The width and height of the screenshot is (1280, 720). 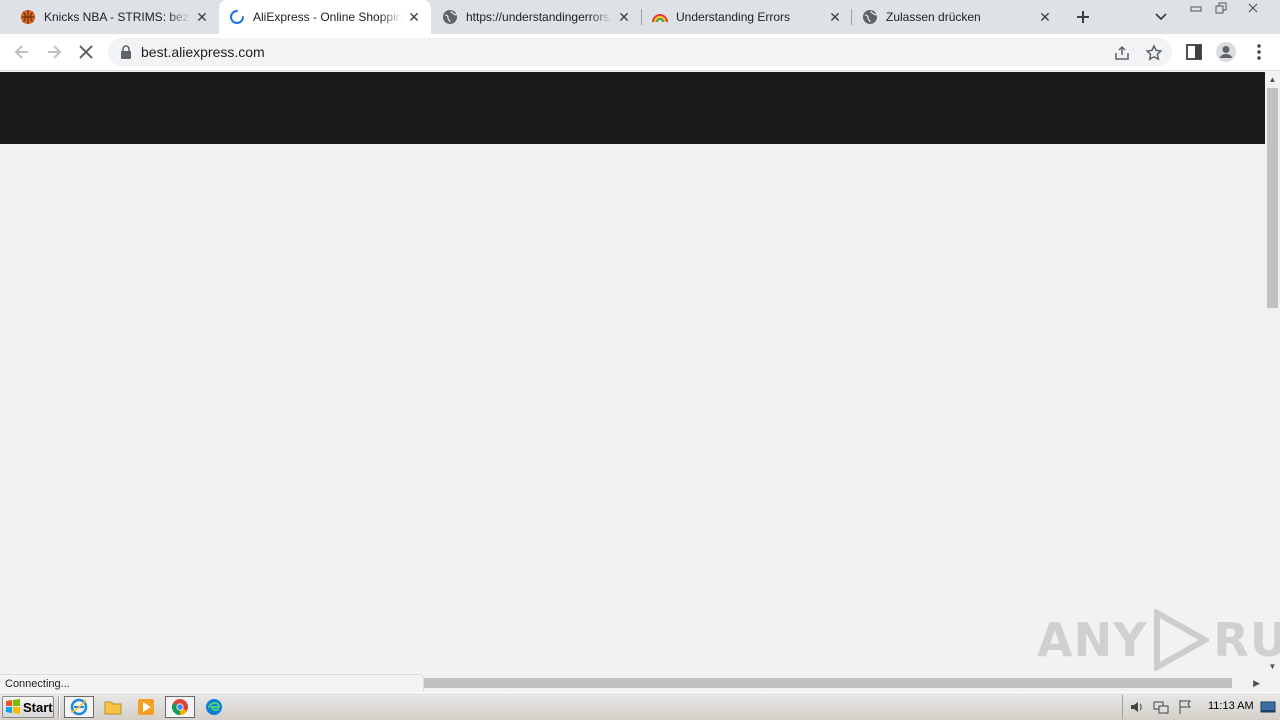 I want to click on tab-title: Zulassen drücken, so click(x=933, y=17).